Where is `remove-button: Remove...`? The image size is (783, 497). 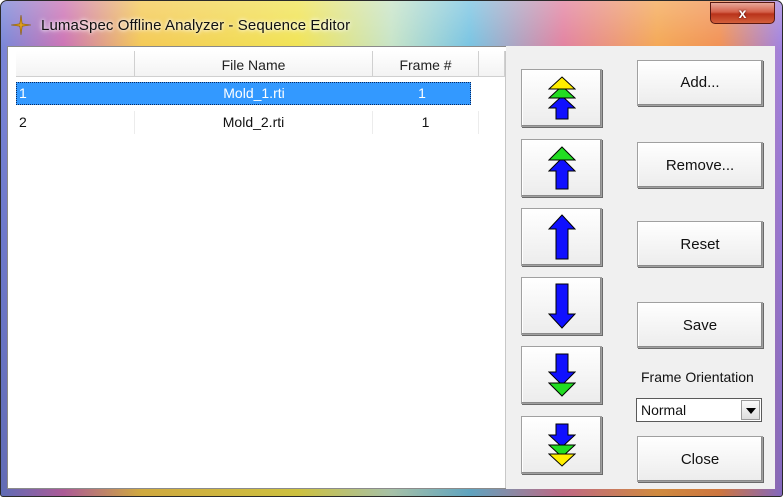 remove-button: Remove... is located at coordinates (700, 165).